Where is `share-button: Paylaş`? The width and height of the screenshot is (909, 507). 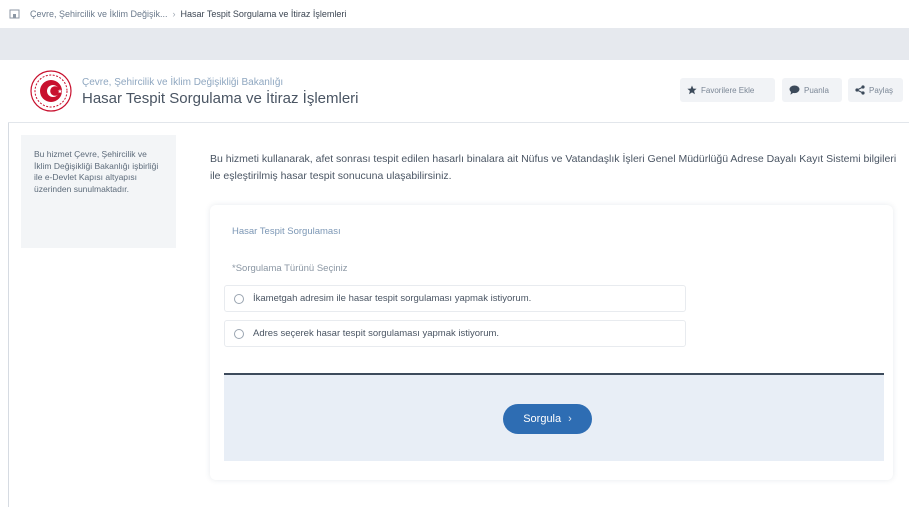
share-button: Paylaş is located at coordinates (875, 90).